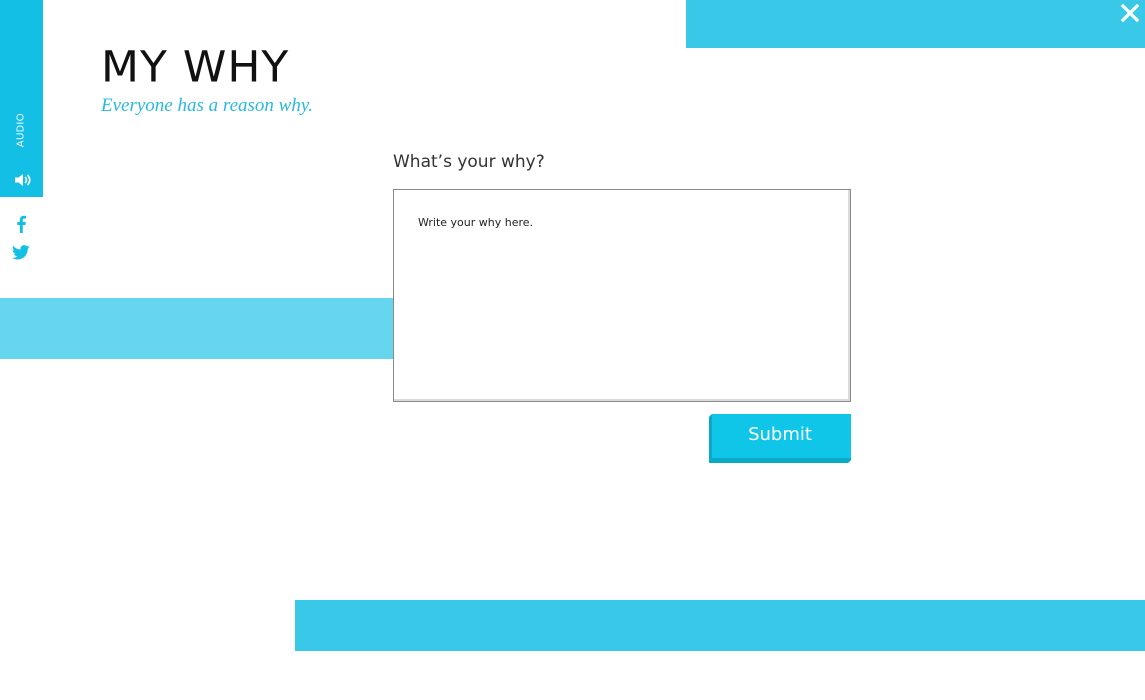  Describe the element at coordinates (1130, 13) in the screenshot. I see `close-icon` at that location.